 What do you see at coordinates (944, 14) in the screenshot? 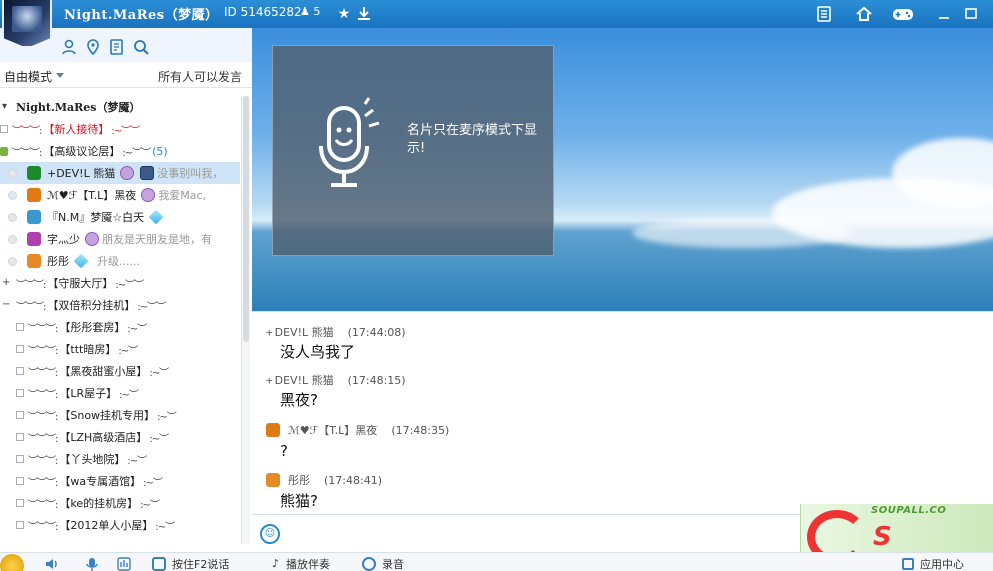
I see `minimize-icon` at bounding box center [944, 14].